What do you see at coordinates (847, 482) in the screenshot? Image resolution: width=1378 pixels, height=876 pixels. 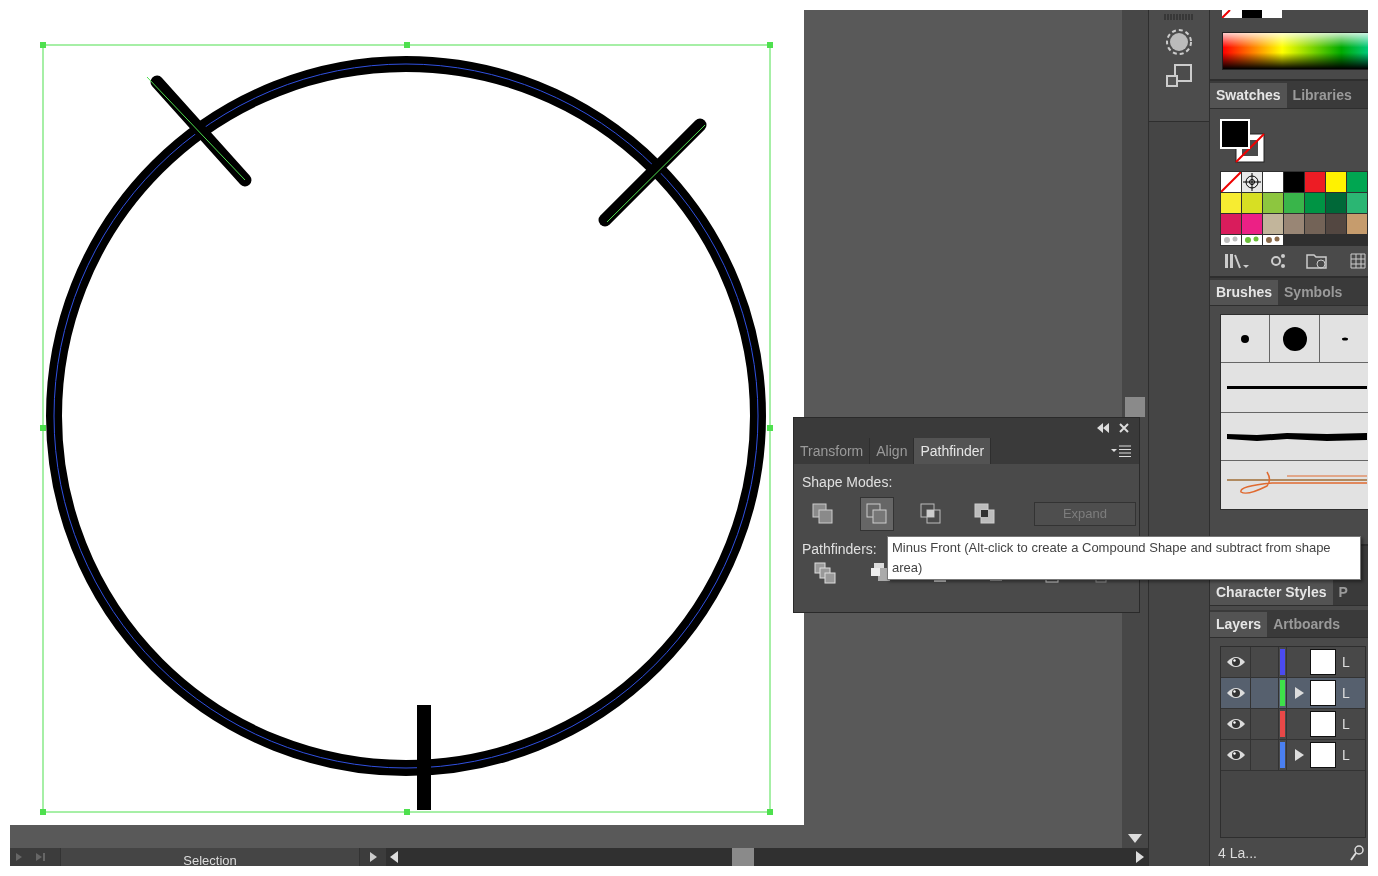 I see `shape-modes-label: Shape Modes:` at bounding box center [847, 482].